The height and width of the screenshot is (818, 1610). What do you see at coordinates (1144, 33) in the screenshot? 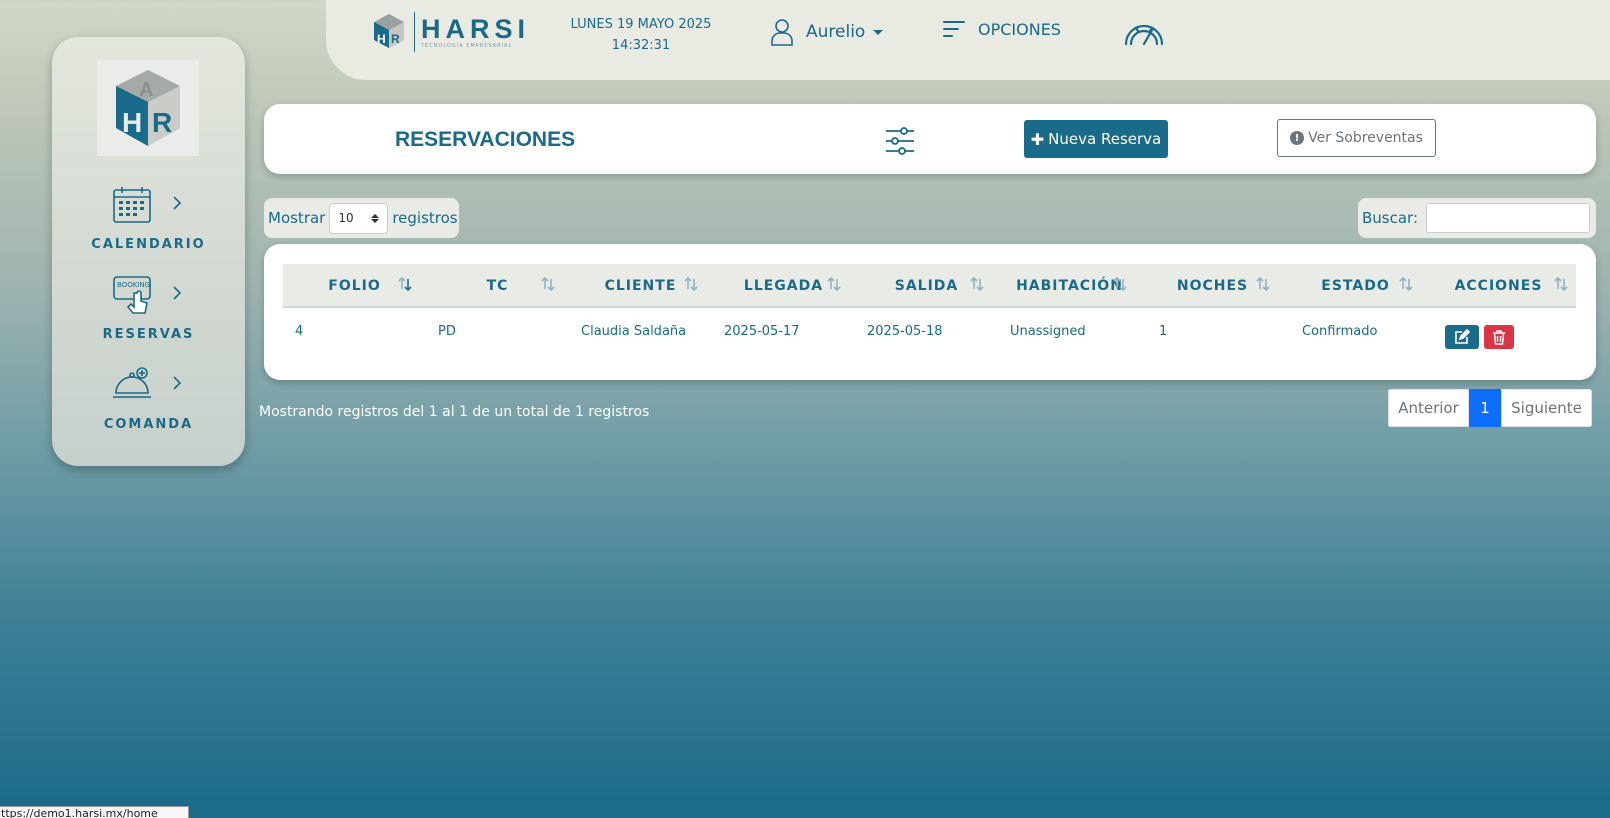
I see `speedometer-icon` at bounding box center [1144, 33].